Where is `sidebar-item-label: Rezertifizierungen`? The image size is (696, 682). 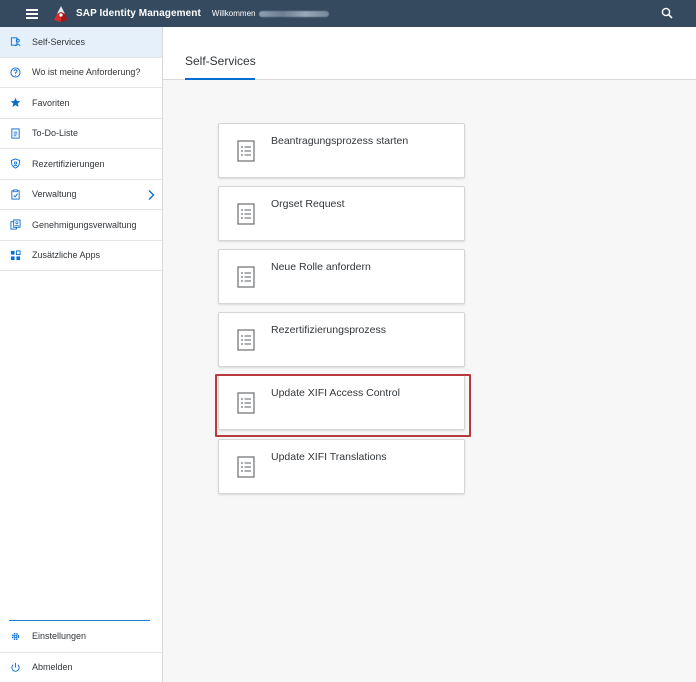
sidebar-item-label: Rezertifizierungen is located at coordinates (68, 163).